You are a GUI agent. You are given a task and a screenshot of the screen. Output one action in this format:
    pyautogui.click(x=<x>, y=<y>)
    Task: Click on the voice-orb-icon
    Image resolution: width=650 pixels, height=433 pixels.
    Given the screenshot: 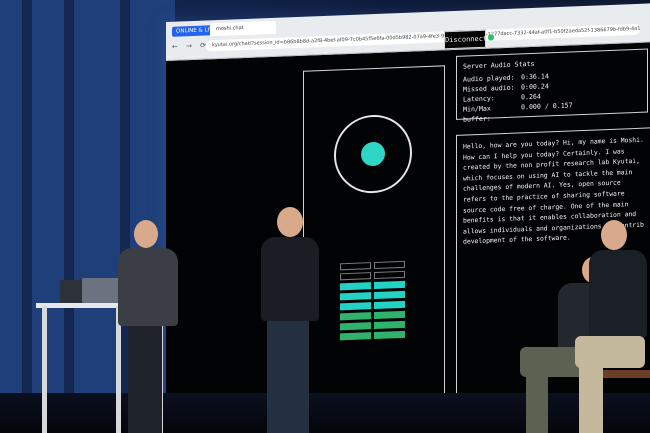 What is the action you would take?
    pyautogui.click(x=373, y=154)
    